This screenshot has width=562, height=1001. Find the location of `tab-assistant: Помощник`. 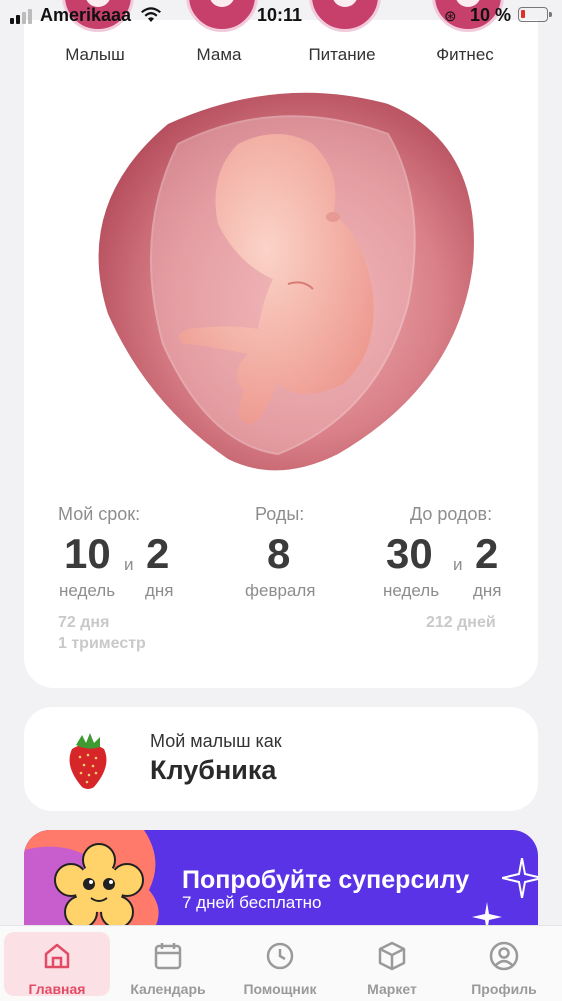

tab-assistant: Помощник is located at coordinates (280, 963).